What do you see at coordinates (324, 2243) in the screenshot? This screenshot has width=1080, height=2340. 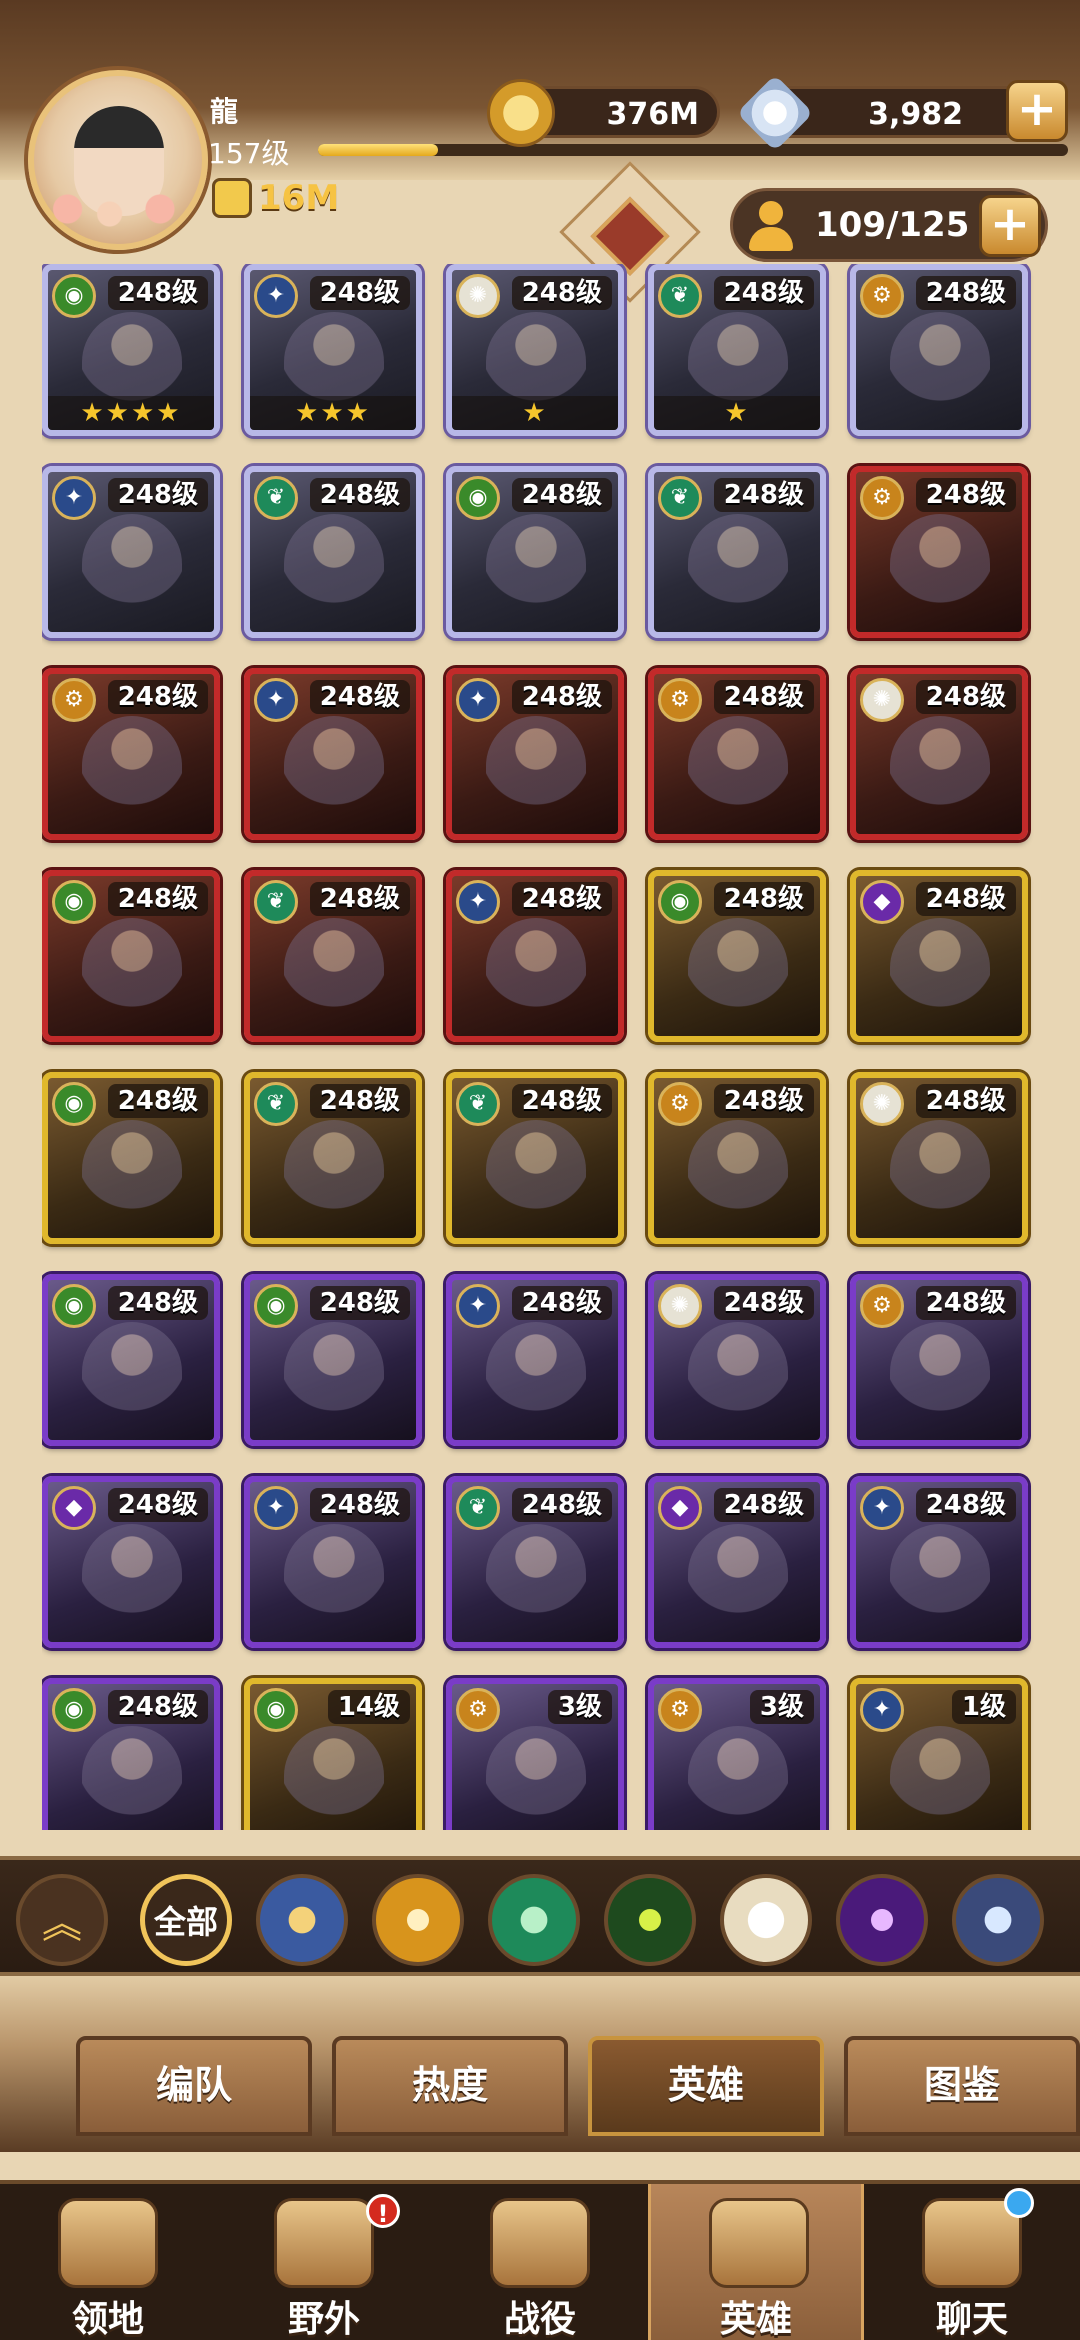 I see `map-scroll-icon` at bounding box center [324, 2243].